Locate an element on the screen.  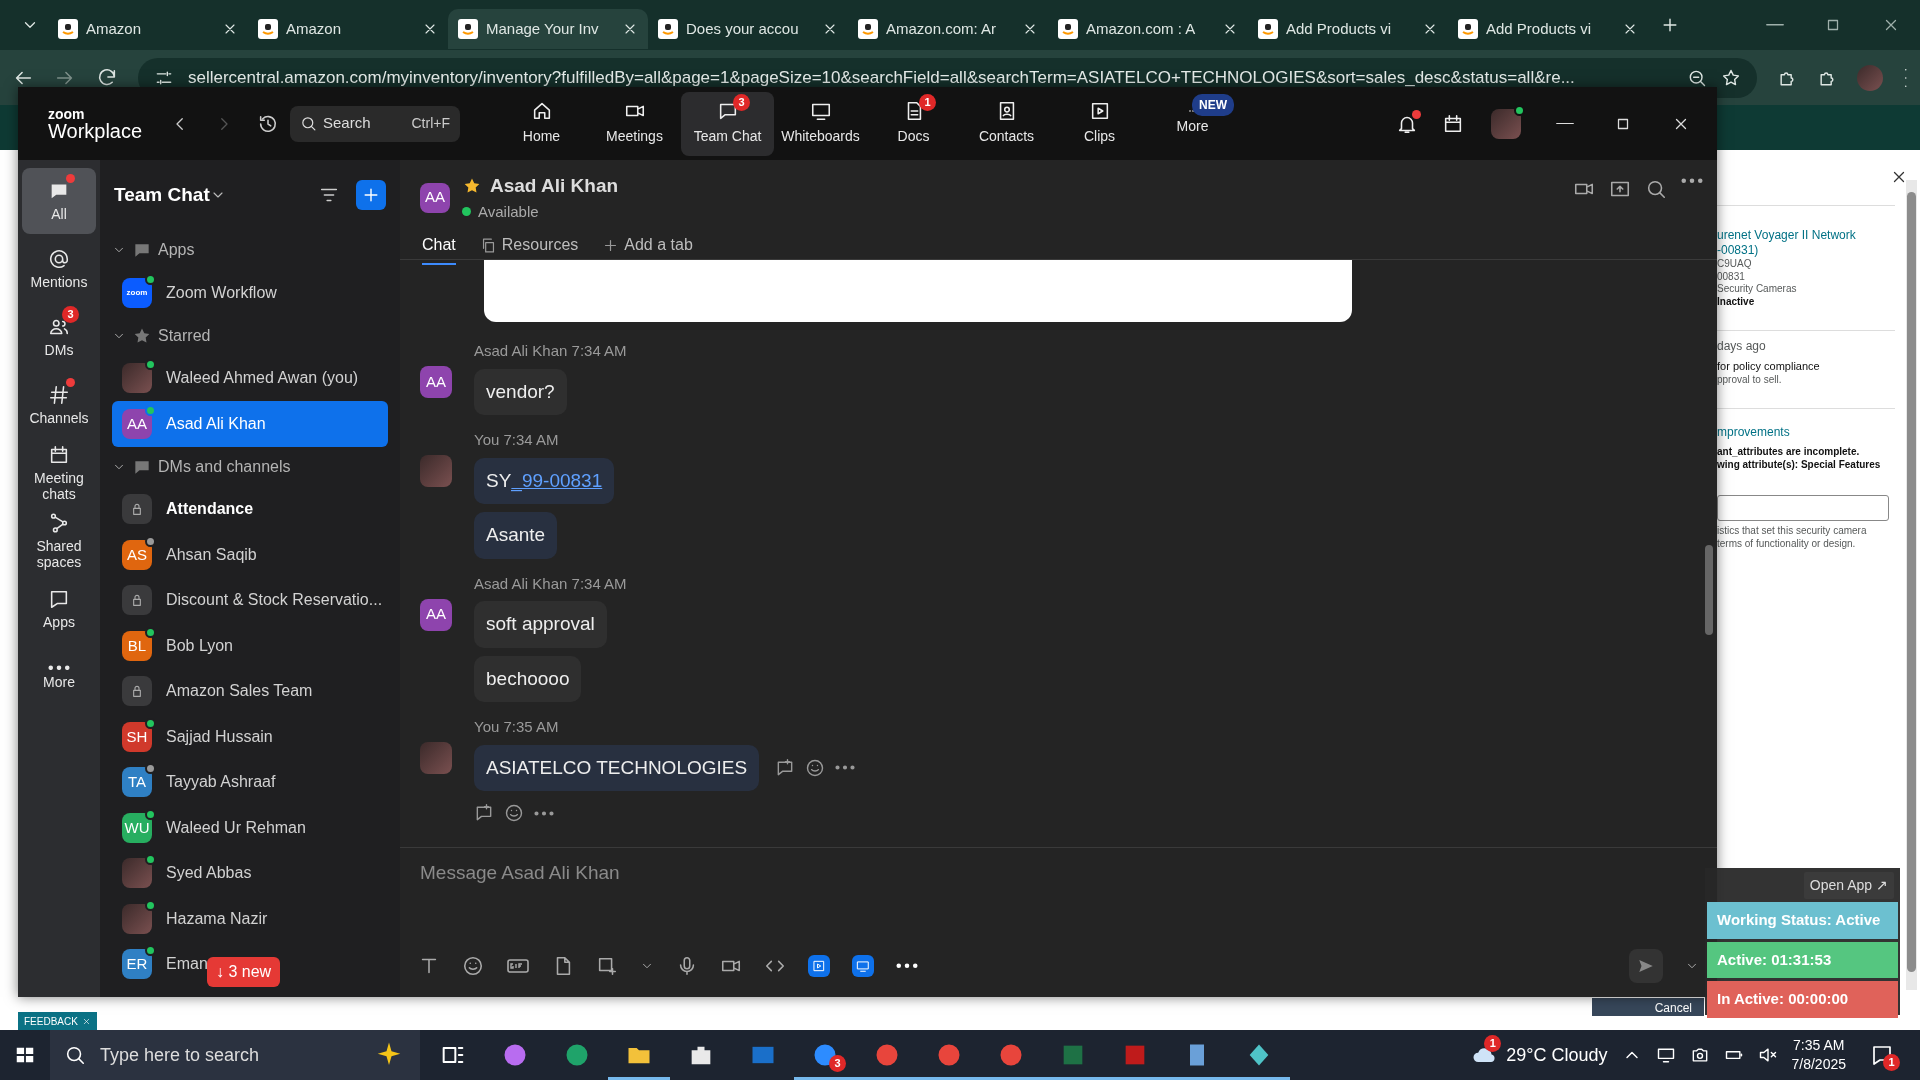
weather-text: 29°C Cloudy is located at coordinates (1557, 1055).